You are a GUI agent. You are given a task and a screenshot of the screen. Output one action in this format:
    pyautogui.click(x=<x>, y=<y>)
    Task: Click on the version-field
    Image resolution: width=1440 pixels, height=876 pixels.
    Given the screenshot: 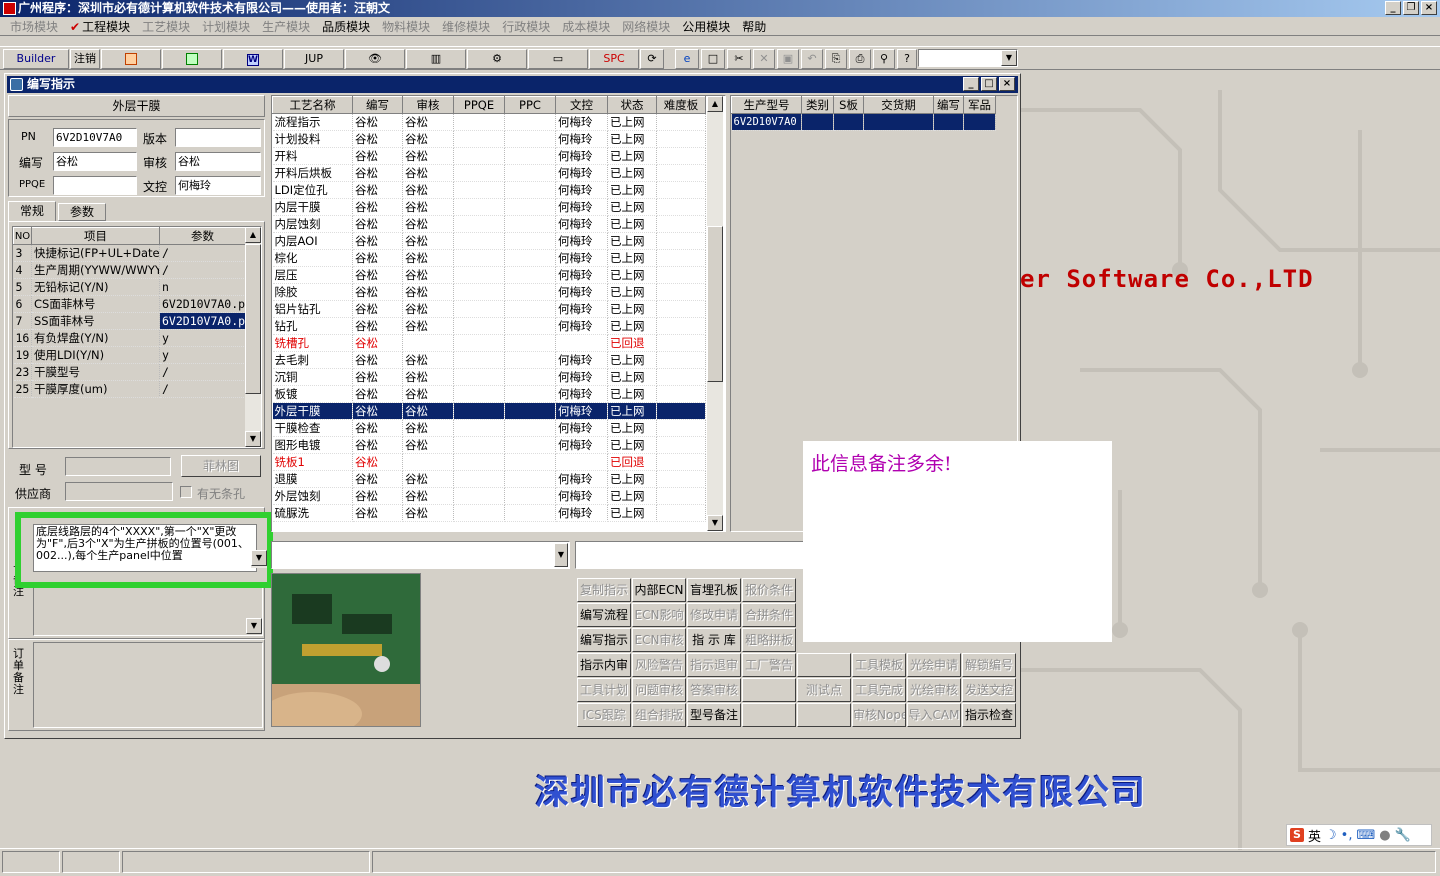 What is the action you would take?
    pyautogui.click(x=218, y=137)
    